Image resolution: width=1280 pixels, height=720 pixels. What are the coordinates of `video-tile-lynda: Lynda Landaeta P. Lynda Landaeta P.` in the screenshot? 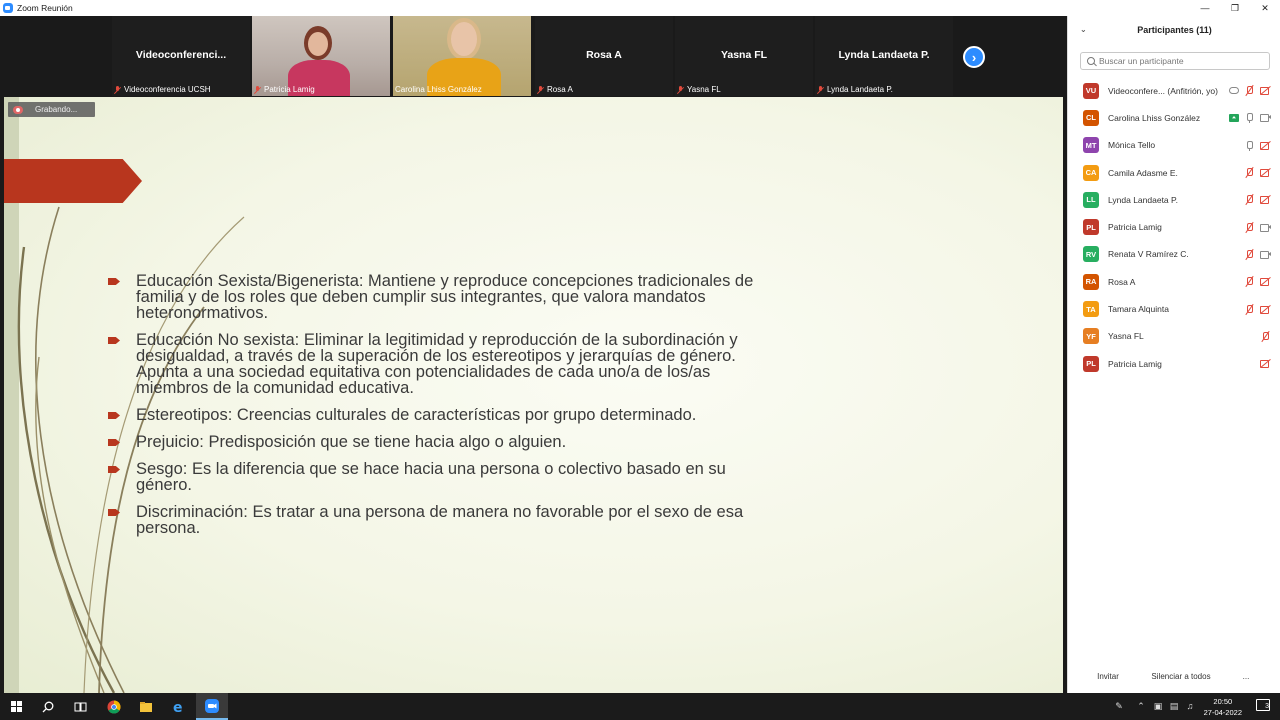 It's located at (884, 56).